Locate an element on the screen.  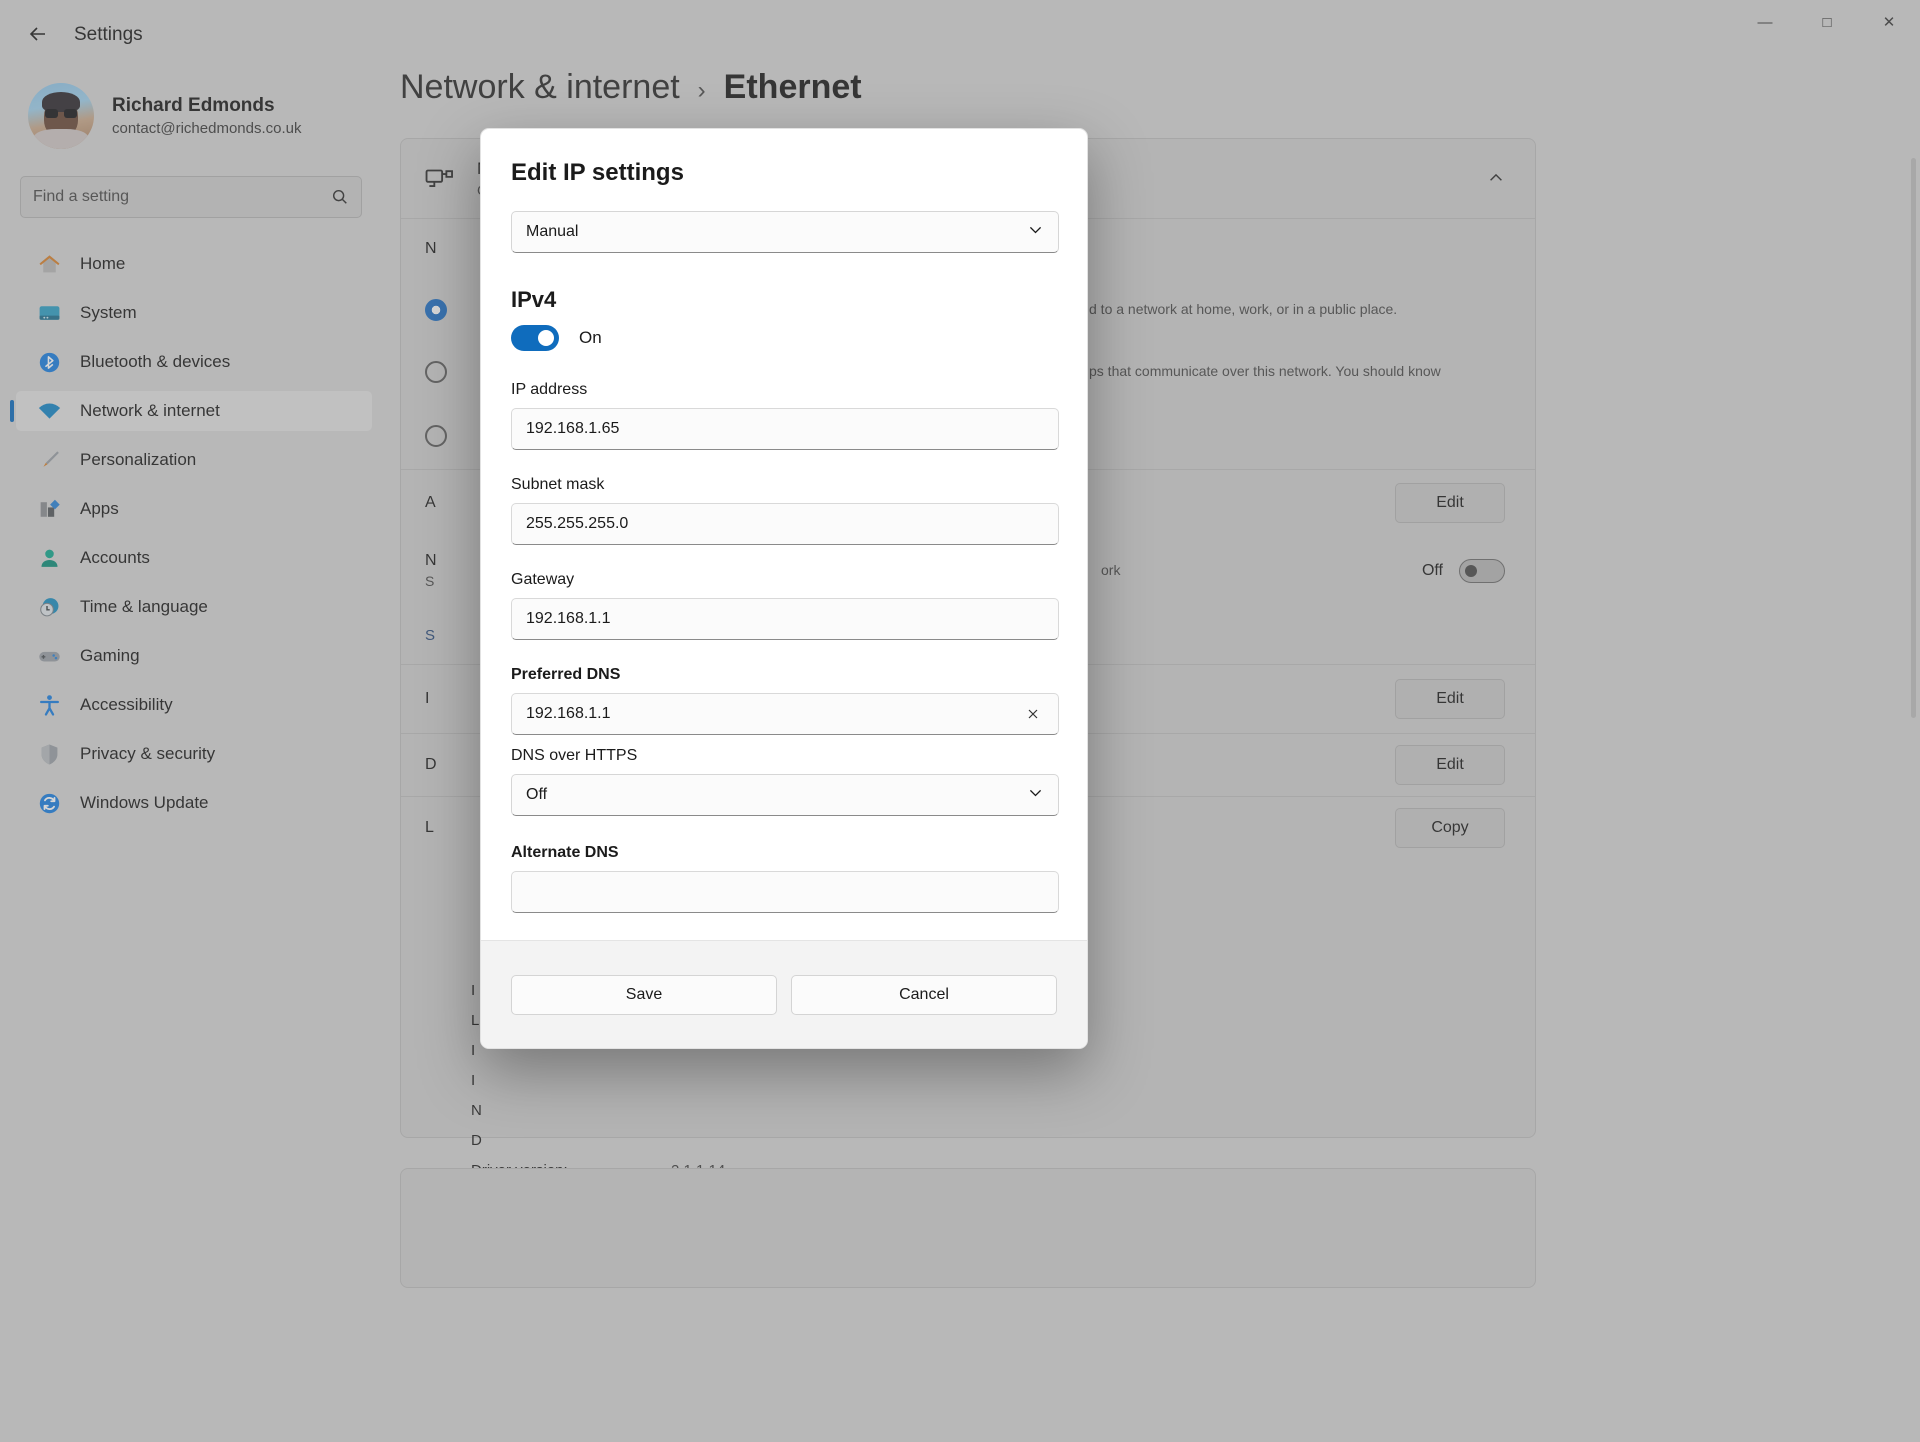
page-title: Ethernet is located at coordinates (792, 87).